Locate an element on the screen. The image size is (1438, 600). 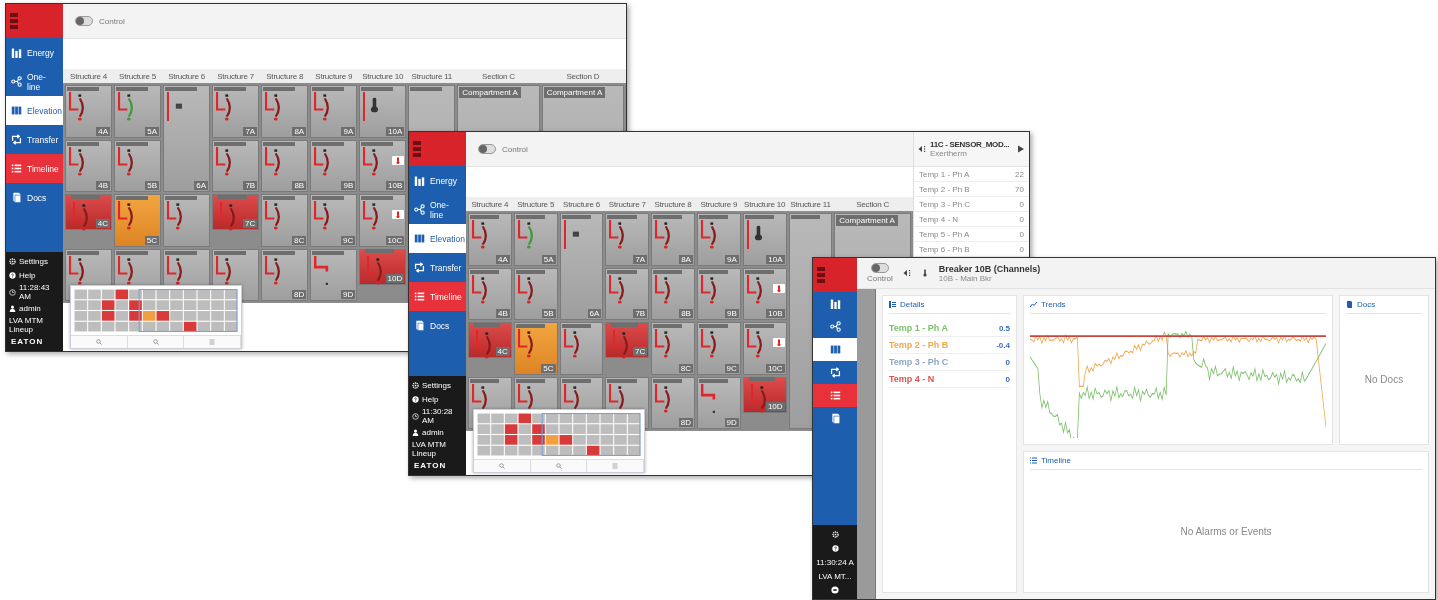
help-icon is located at coordinates (12, 275).